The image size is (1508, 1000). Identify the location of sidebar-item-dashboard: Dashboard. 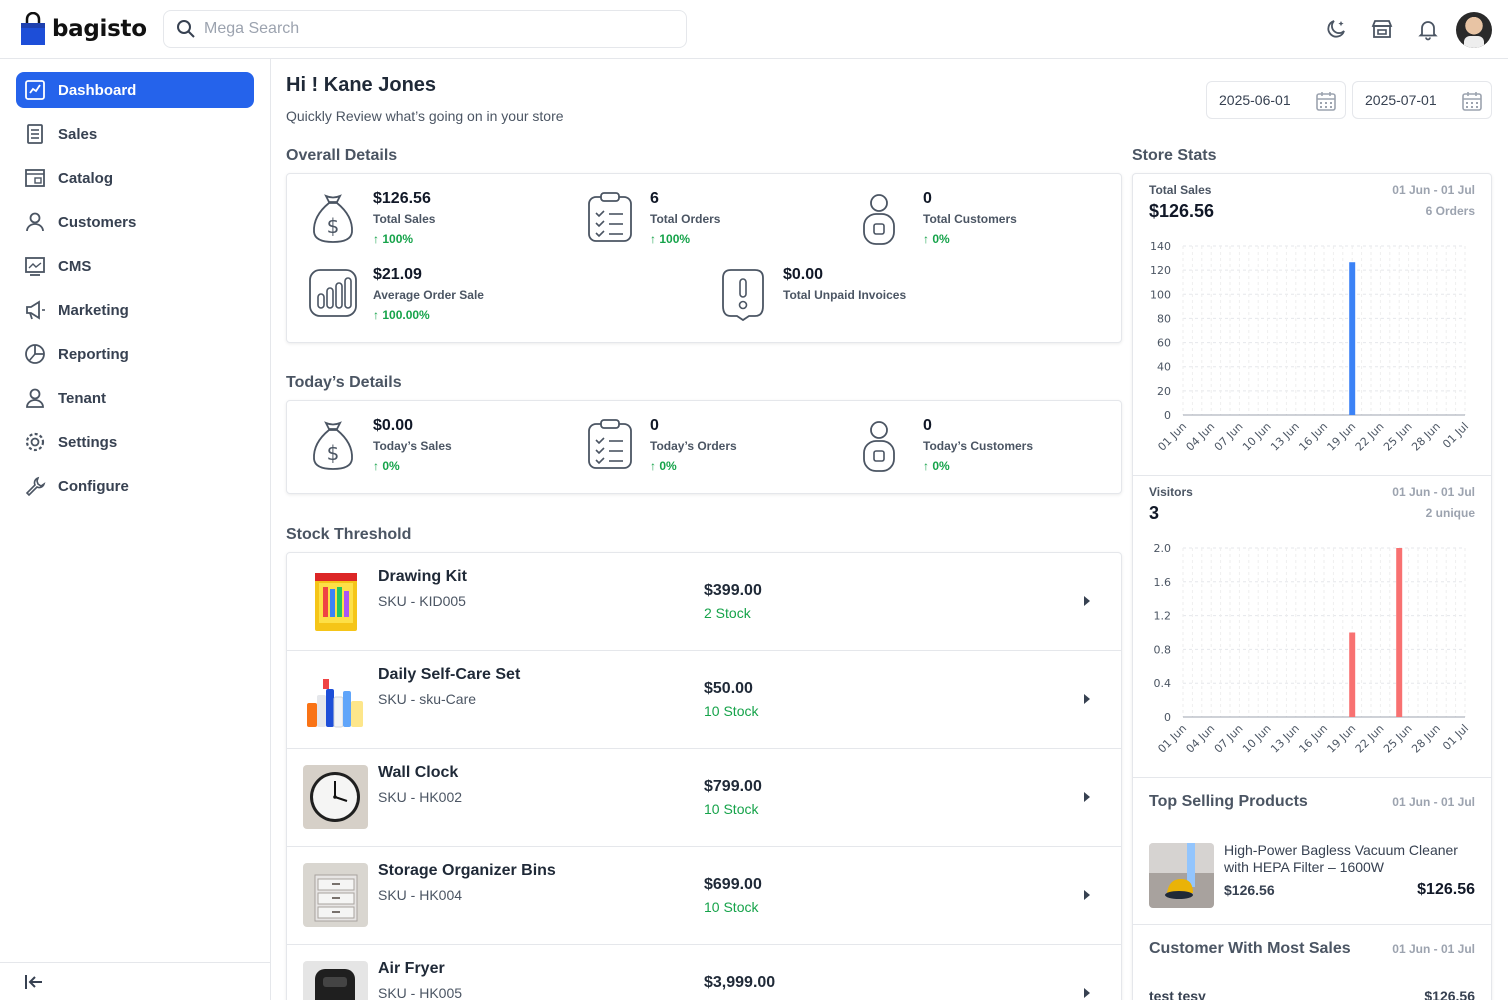
(135, 90).